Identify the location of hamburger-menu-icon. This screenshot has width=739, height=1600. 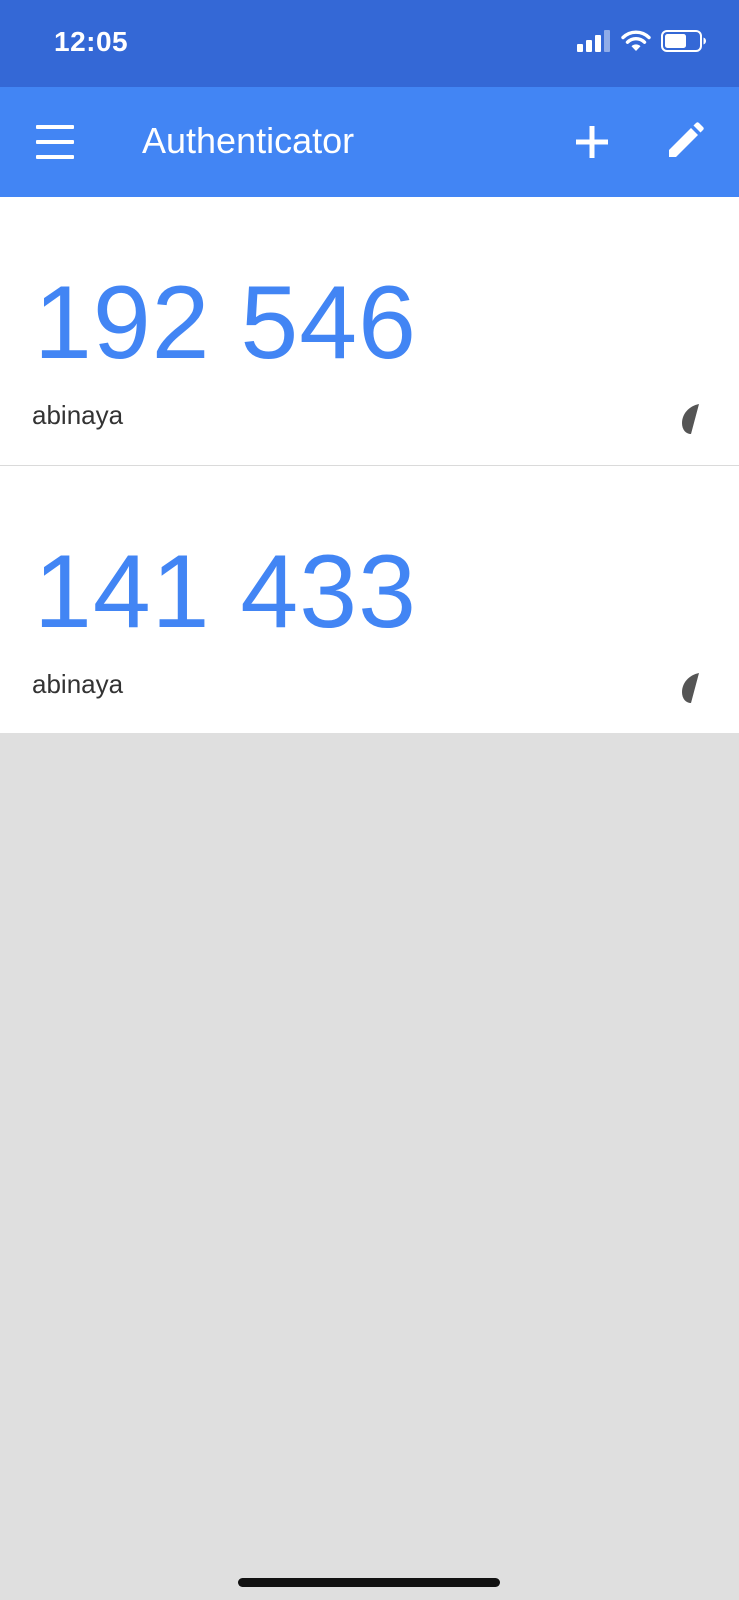
(55, 142).